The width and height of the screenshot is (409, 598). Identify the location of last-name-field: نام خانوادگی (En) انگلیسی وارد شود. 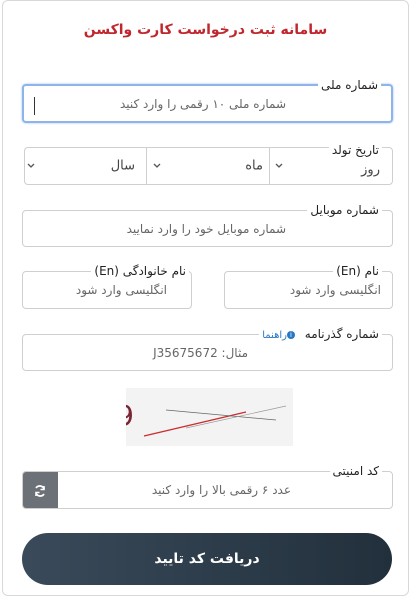
(107, 286).